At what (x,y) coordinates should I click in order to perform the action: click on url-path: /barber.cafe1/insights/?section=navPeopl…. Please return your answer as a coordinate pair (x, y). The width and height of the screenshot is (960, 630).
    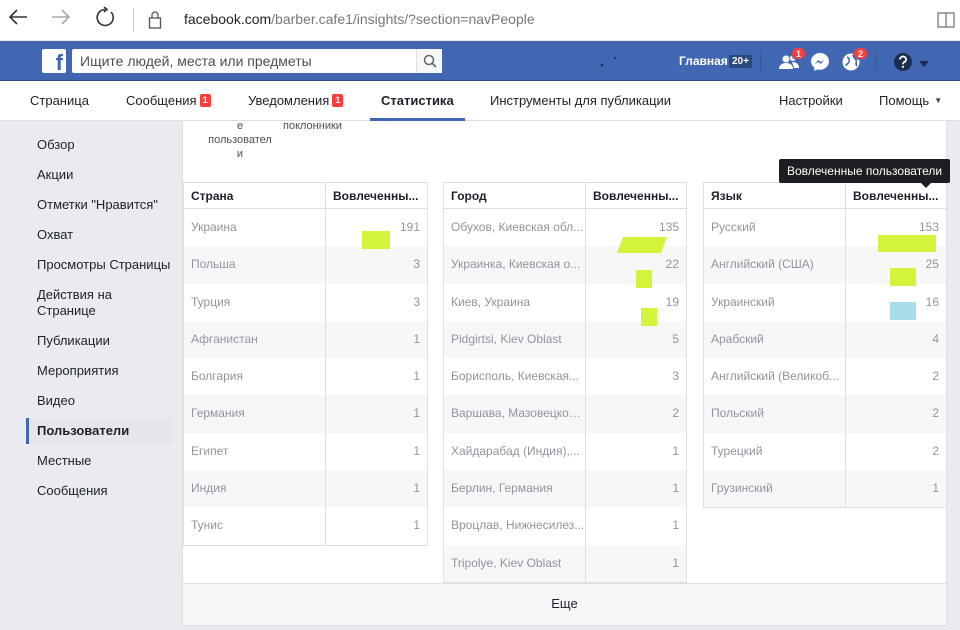
    Looking at the image, I should click on (403, 19).